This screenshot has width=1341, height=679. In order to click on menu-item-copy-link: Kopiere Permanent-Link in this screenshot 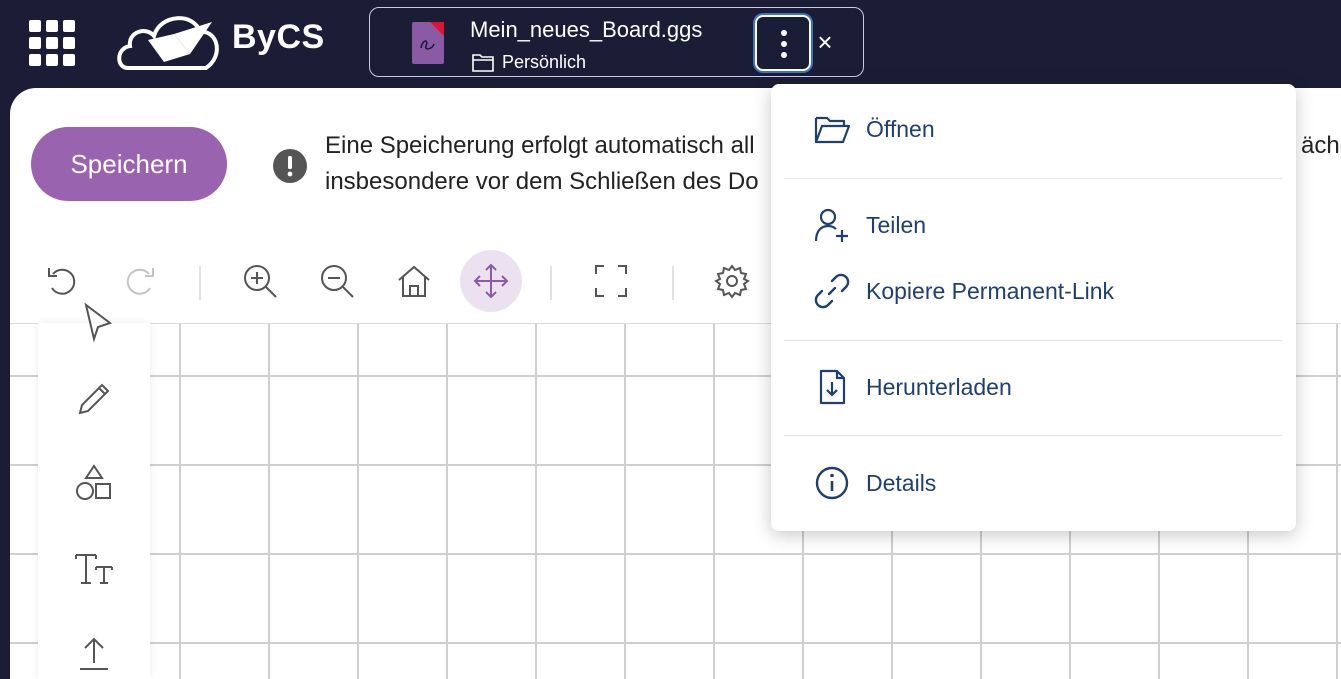, I will do `click(1033, 291)`.